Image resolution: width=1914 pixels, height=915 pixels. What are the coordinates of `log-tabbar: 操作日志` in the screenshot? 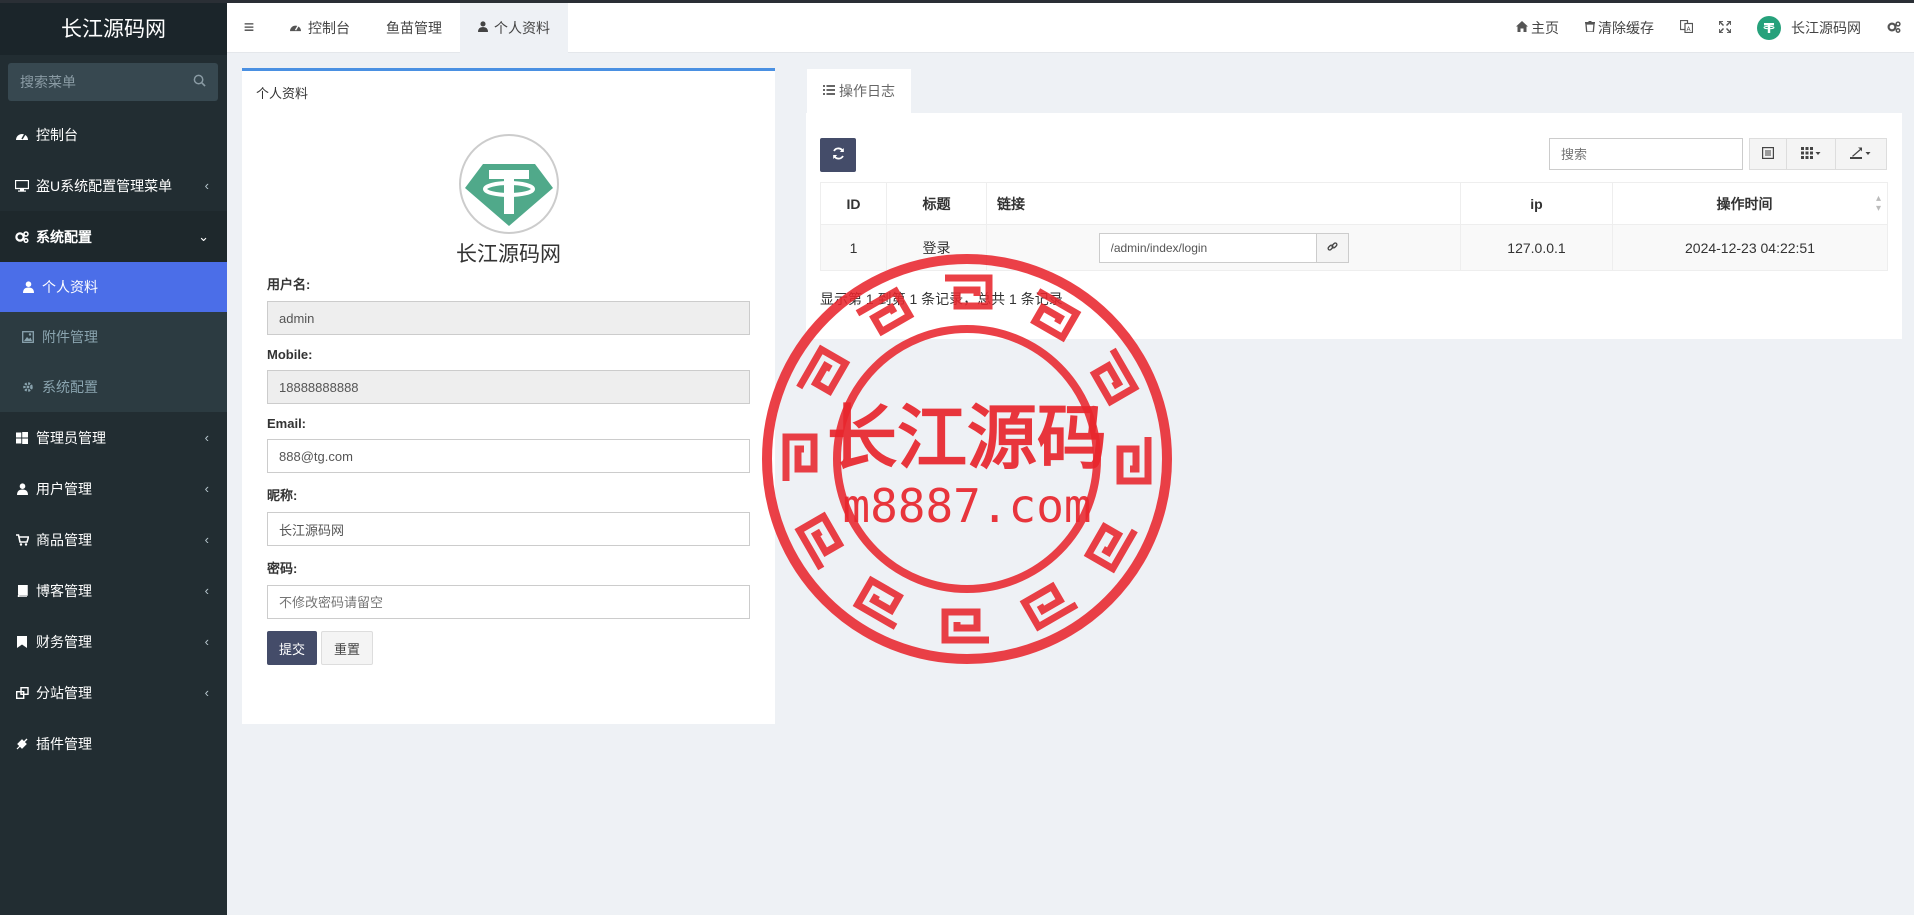 It's located at (859, 91).